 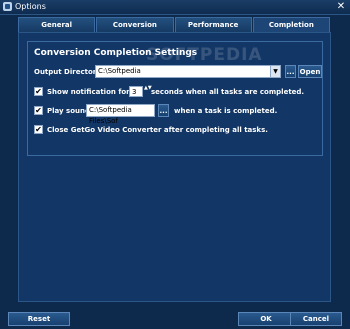 I want to click on tab-conversion: Conversion, so click(x=135, y=24).